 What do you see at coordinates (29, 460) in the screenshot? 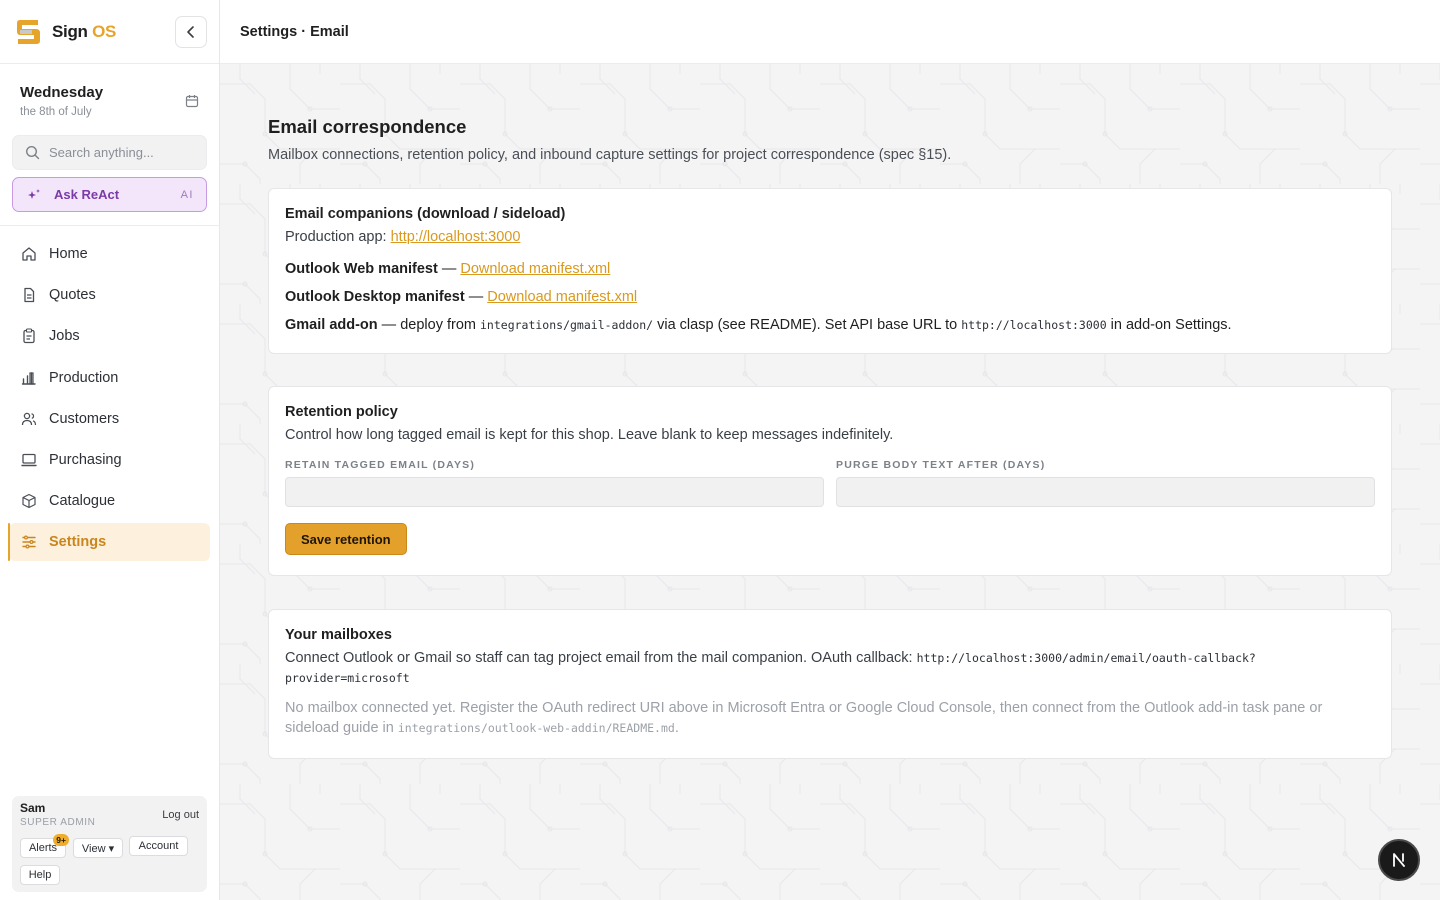
I see `monitor-icon` at bounding box center [29, 460].